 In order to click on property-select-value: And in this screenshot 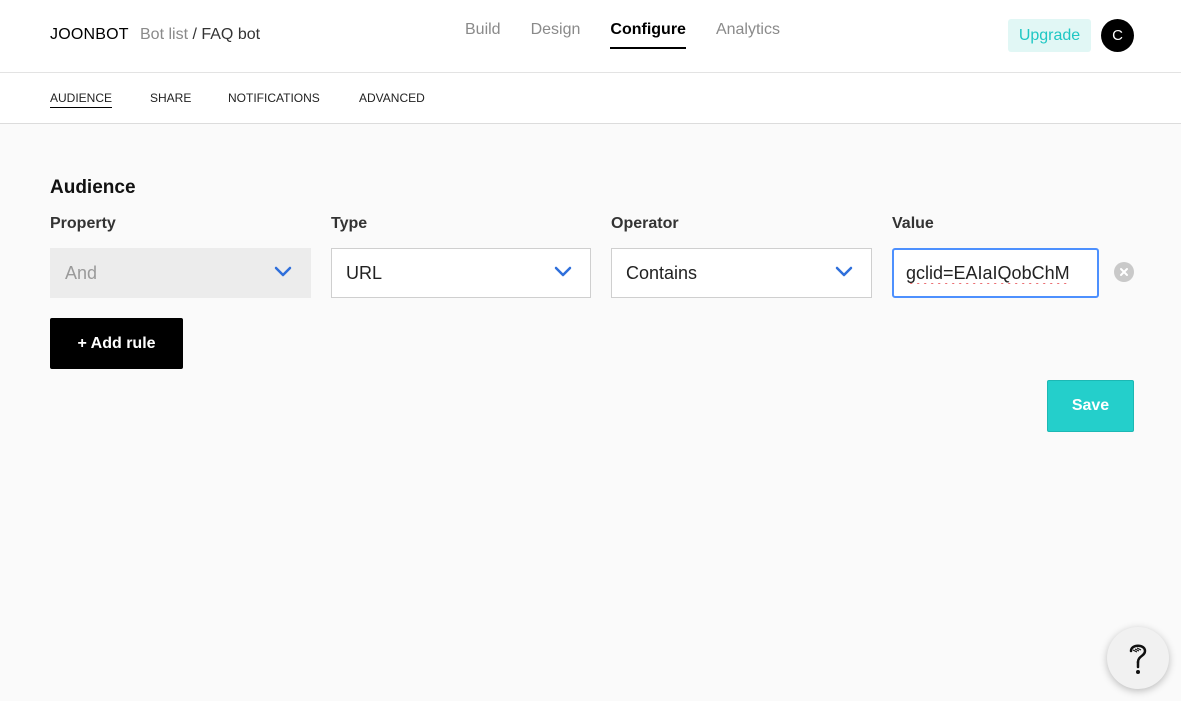, I will do `click(81, 272)`.